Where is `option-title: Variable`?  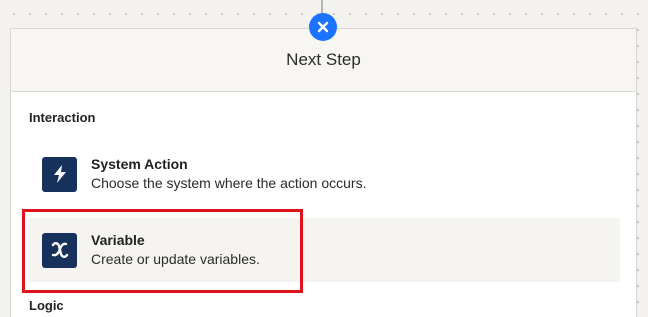
option-title: Variable is located at coordinates (118, 240).